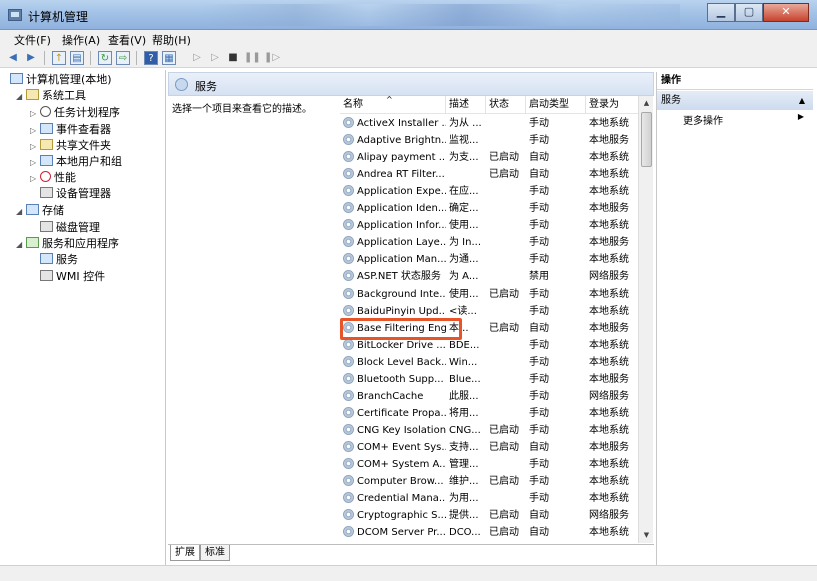 This screenshot has width=817, height=581. Describe the element at coordinates (169, 58) in the screenshot. I see `properties-icon: ▦` at that location.